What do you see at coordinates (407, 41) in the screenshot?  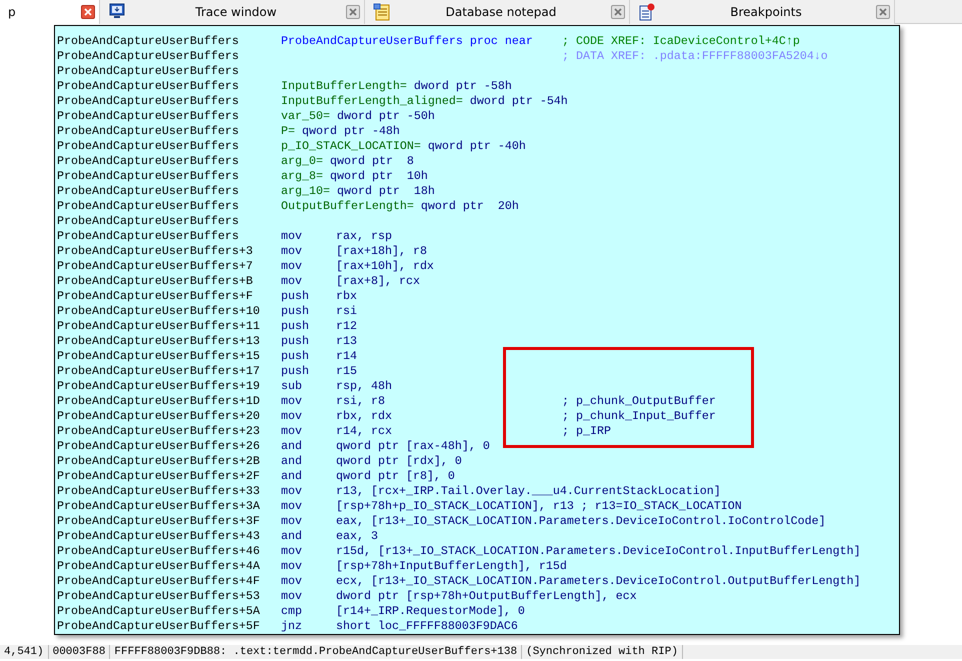 I see `procedure-name: ProbeAndCaptureUserBuffers proc near` at bounding box center [407, 41].